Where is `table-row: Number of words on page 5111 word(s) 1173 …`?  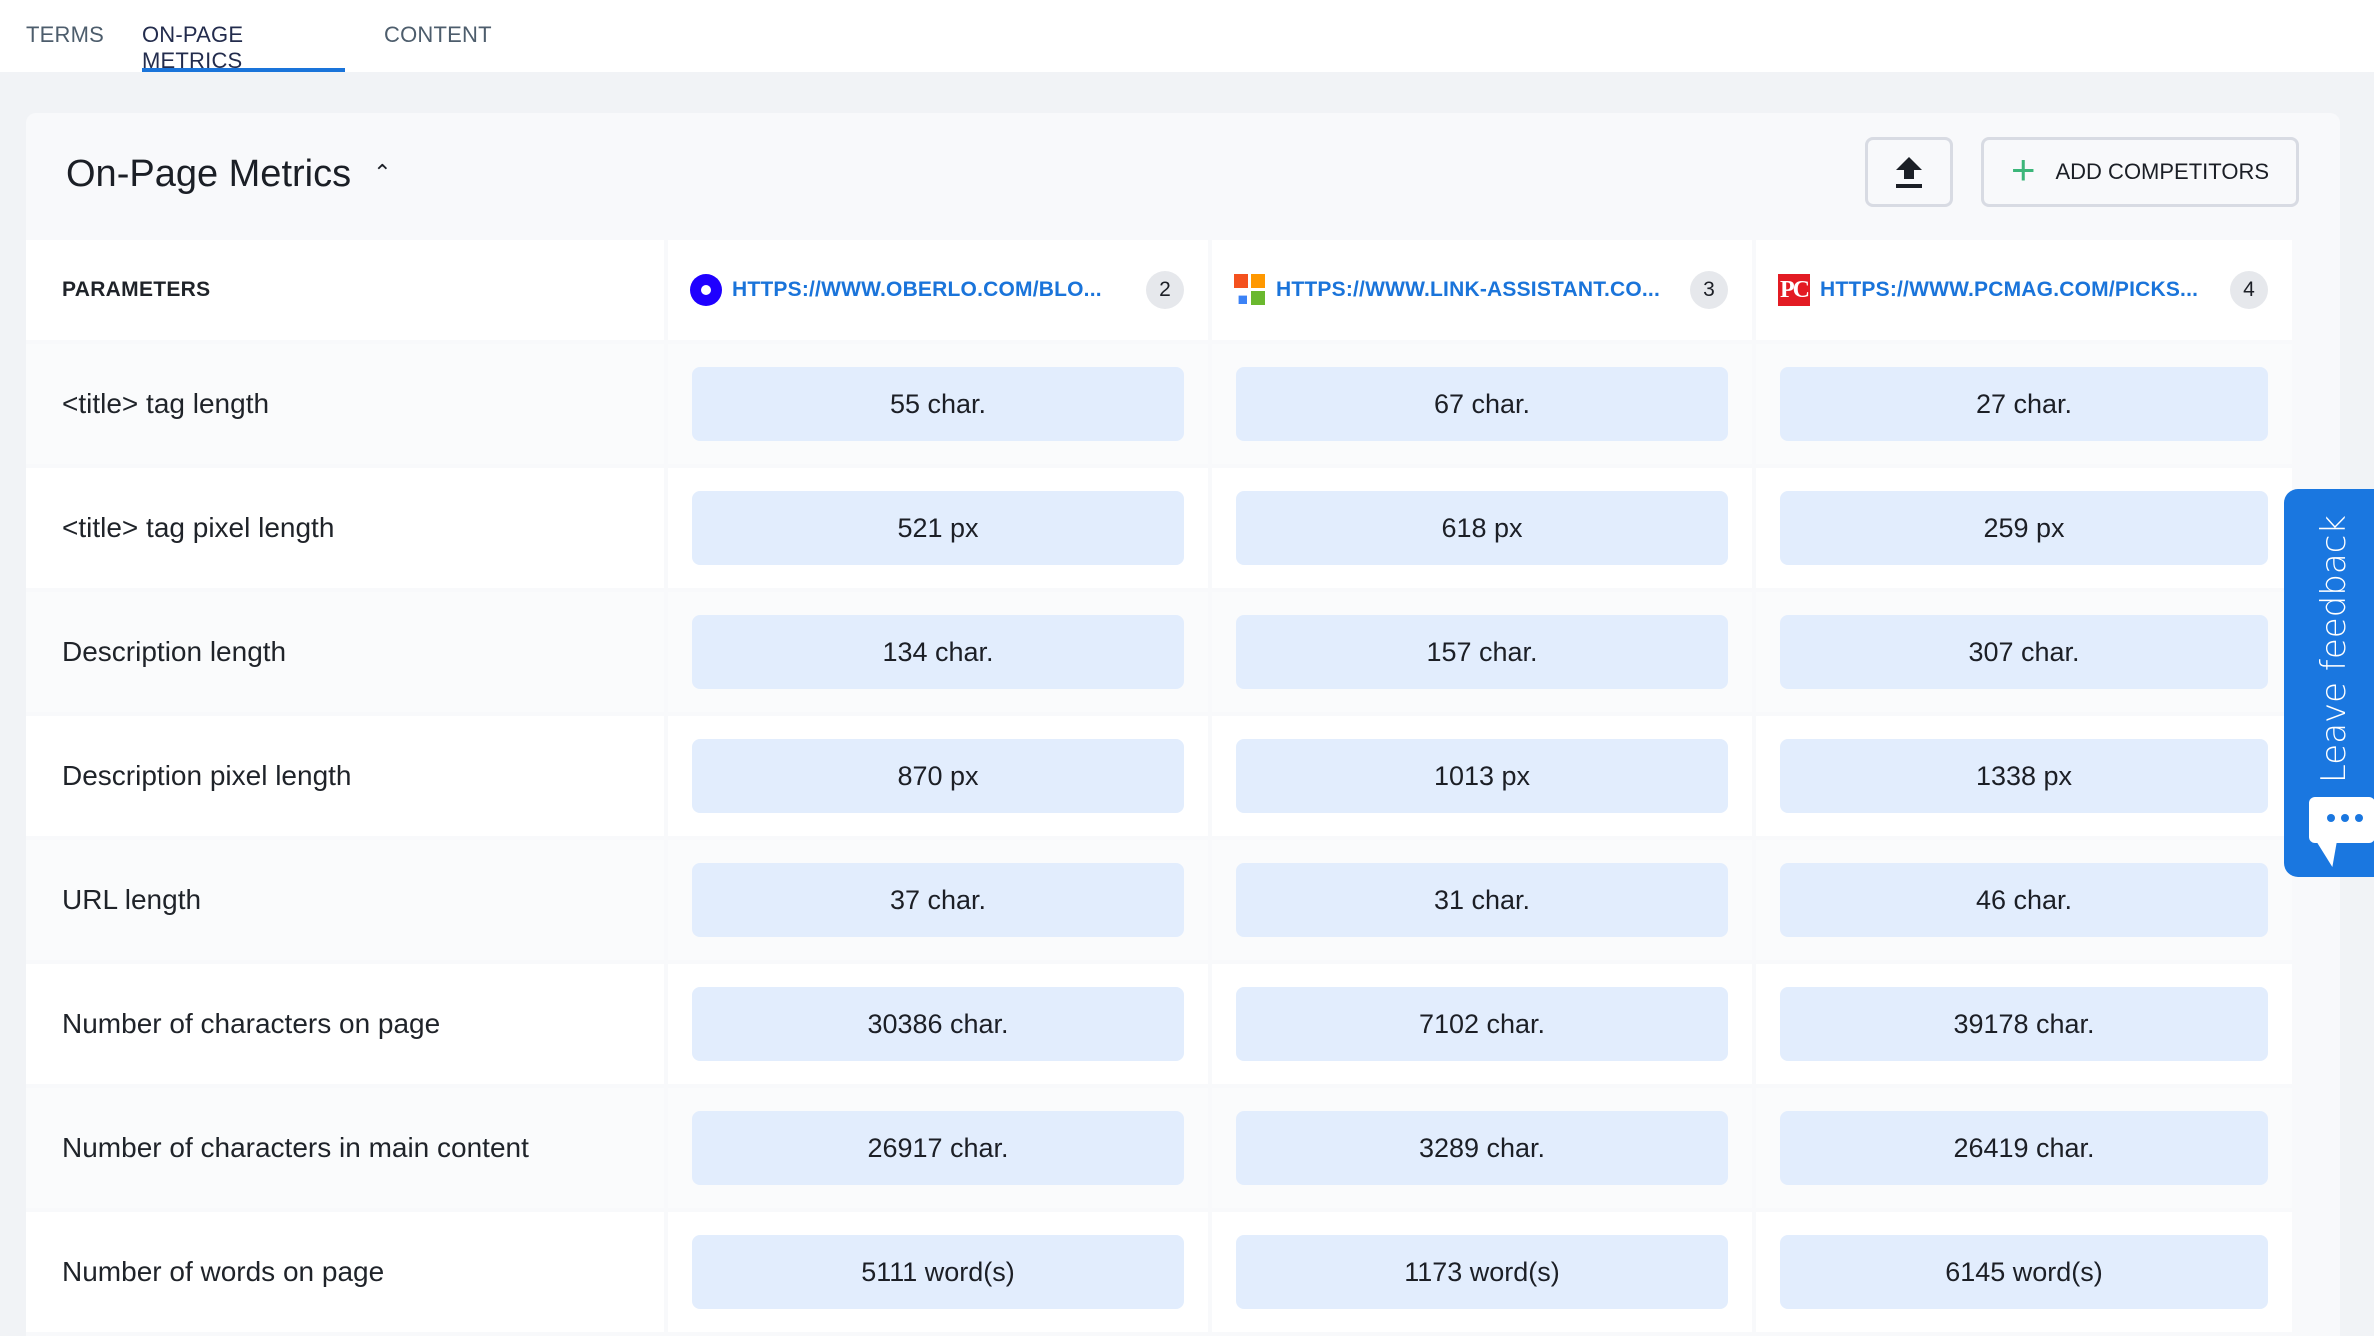 table-row: Number of words on page 5111 word(s) 1173 … is located at coordinates (1159, 1272).